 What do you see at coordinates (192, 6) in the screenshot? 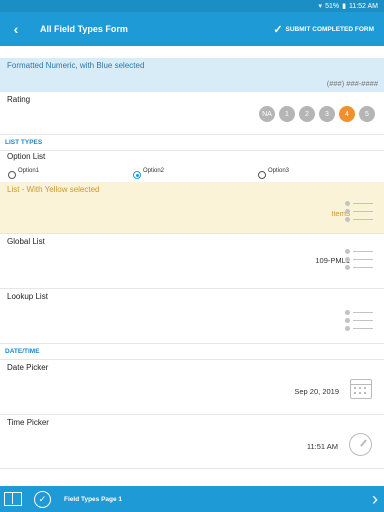
I see `status-bar: ▾ 51% ▮ 11:52 AM` at bounding box center [192, 6].